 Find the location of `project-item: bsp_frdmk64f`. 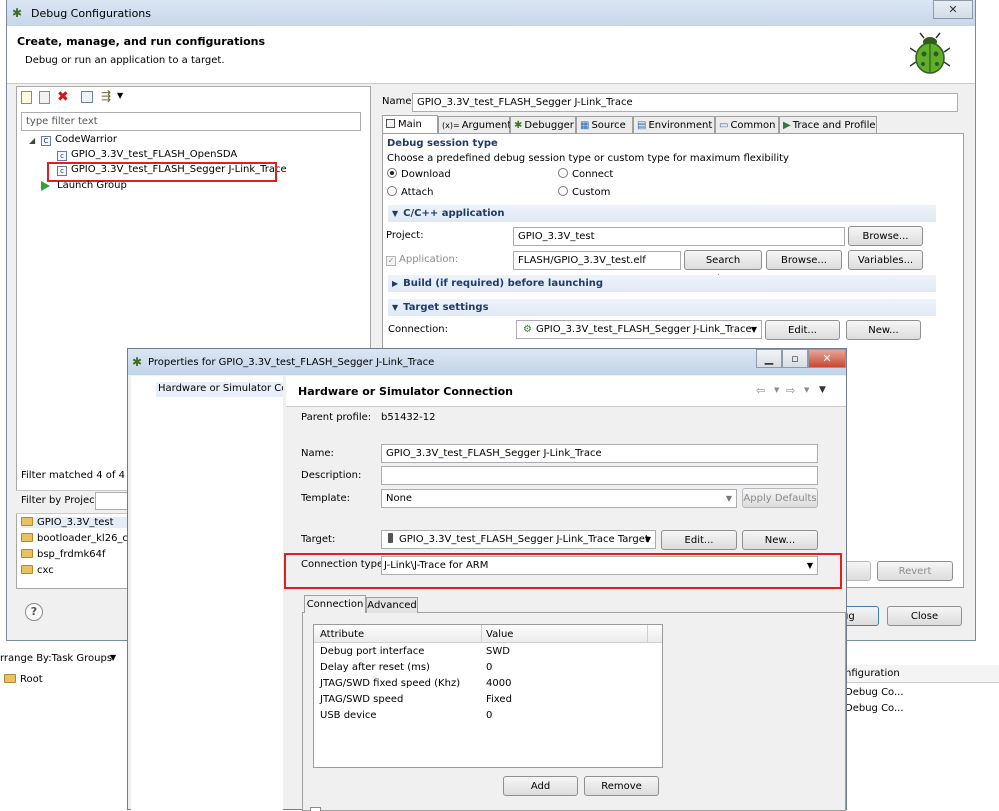

project-item: bsp_frdmk64f is located at coordinates (63, 554).